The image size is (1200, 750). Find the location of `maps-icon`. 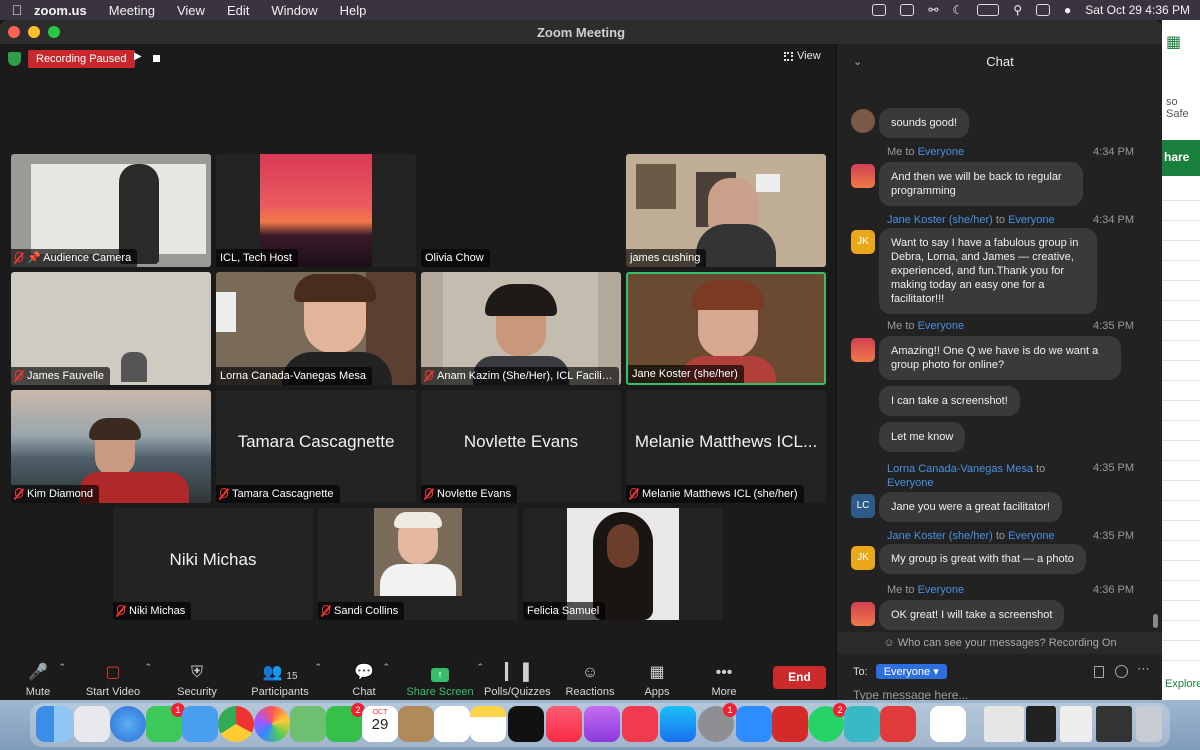

maps-icon is located at coordinates (308, 724).